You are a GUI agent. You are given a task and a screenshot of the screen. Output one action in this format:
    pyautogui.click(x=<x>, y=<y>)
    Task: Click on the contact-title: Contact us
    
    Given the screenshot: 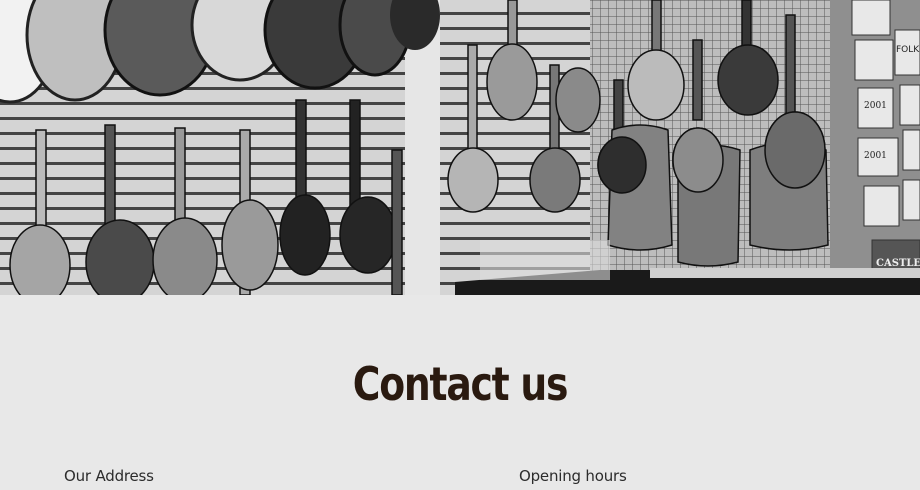 What is the action you would take?
    pyautogui.click(x=460, y=384)
    